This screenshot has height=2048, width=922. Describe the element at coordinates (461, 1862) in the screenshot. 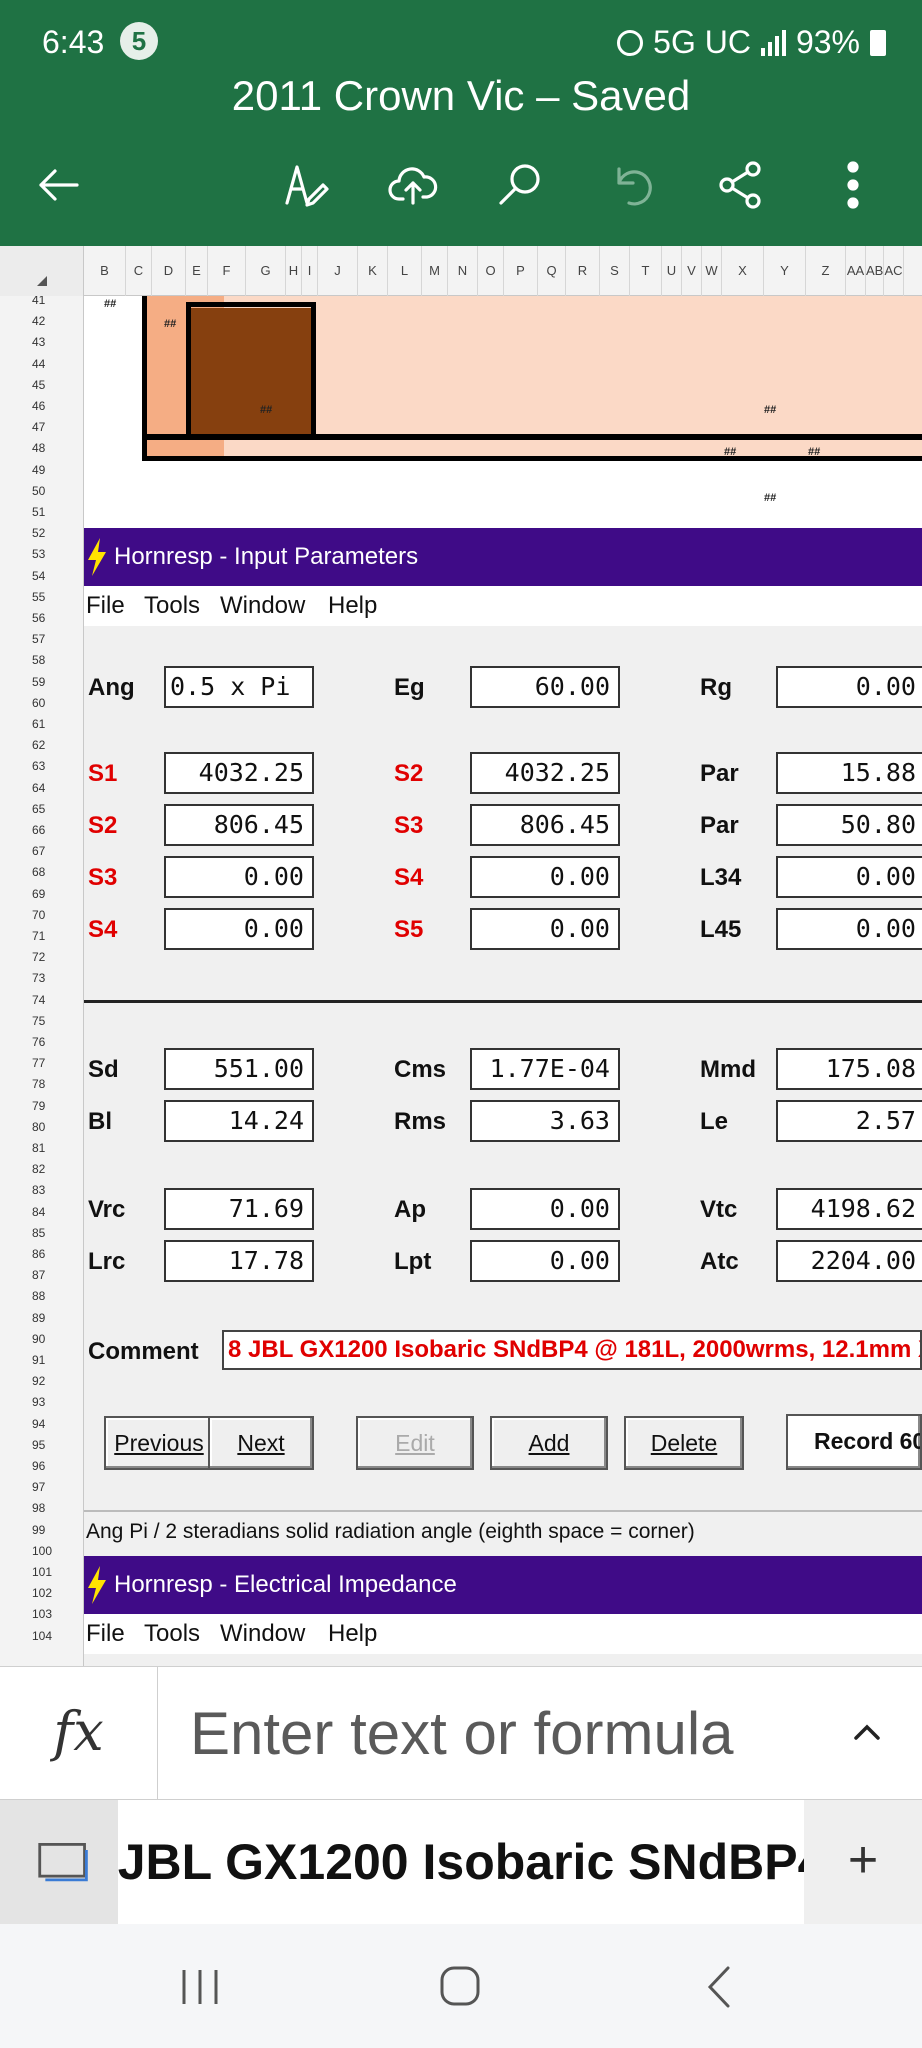

I see `active-sheet-tab: 8 JBL GX1200 Isobaric SNdBP4` at that location.